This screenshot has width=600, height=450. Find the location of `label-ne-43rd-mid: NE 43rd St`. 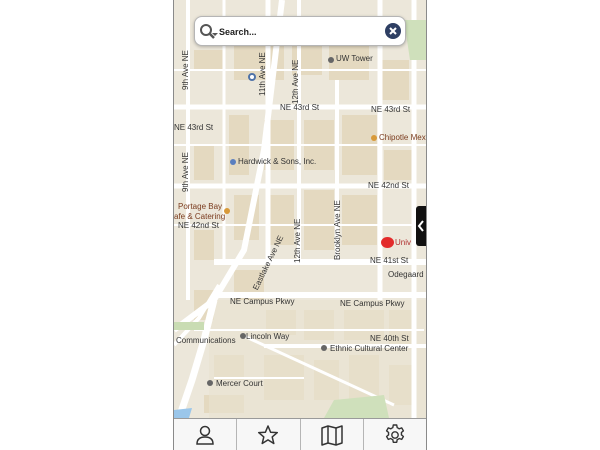

label-ne-43rd-mid: NE 43rd St is located at coordinates (300, 107).